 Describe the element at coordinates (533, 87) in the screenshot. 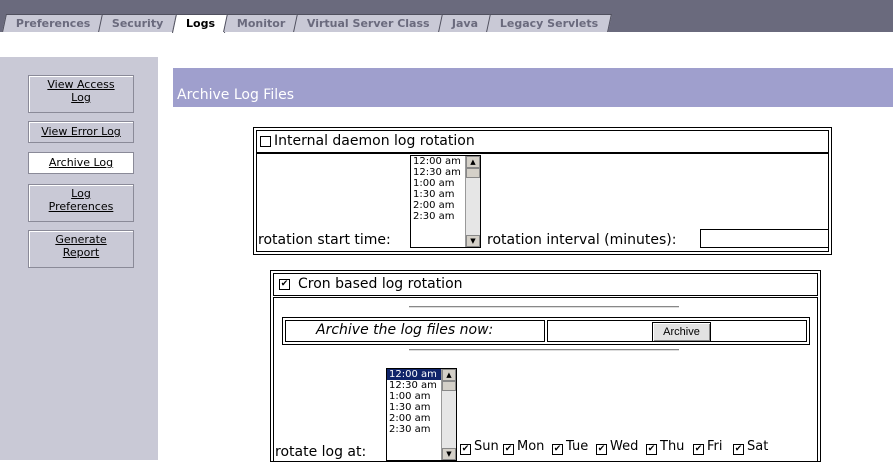

I see `page-title-bar: Archive Log Files` at that location.